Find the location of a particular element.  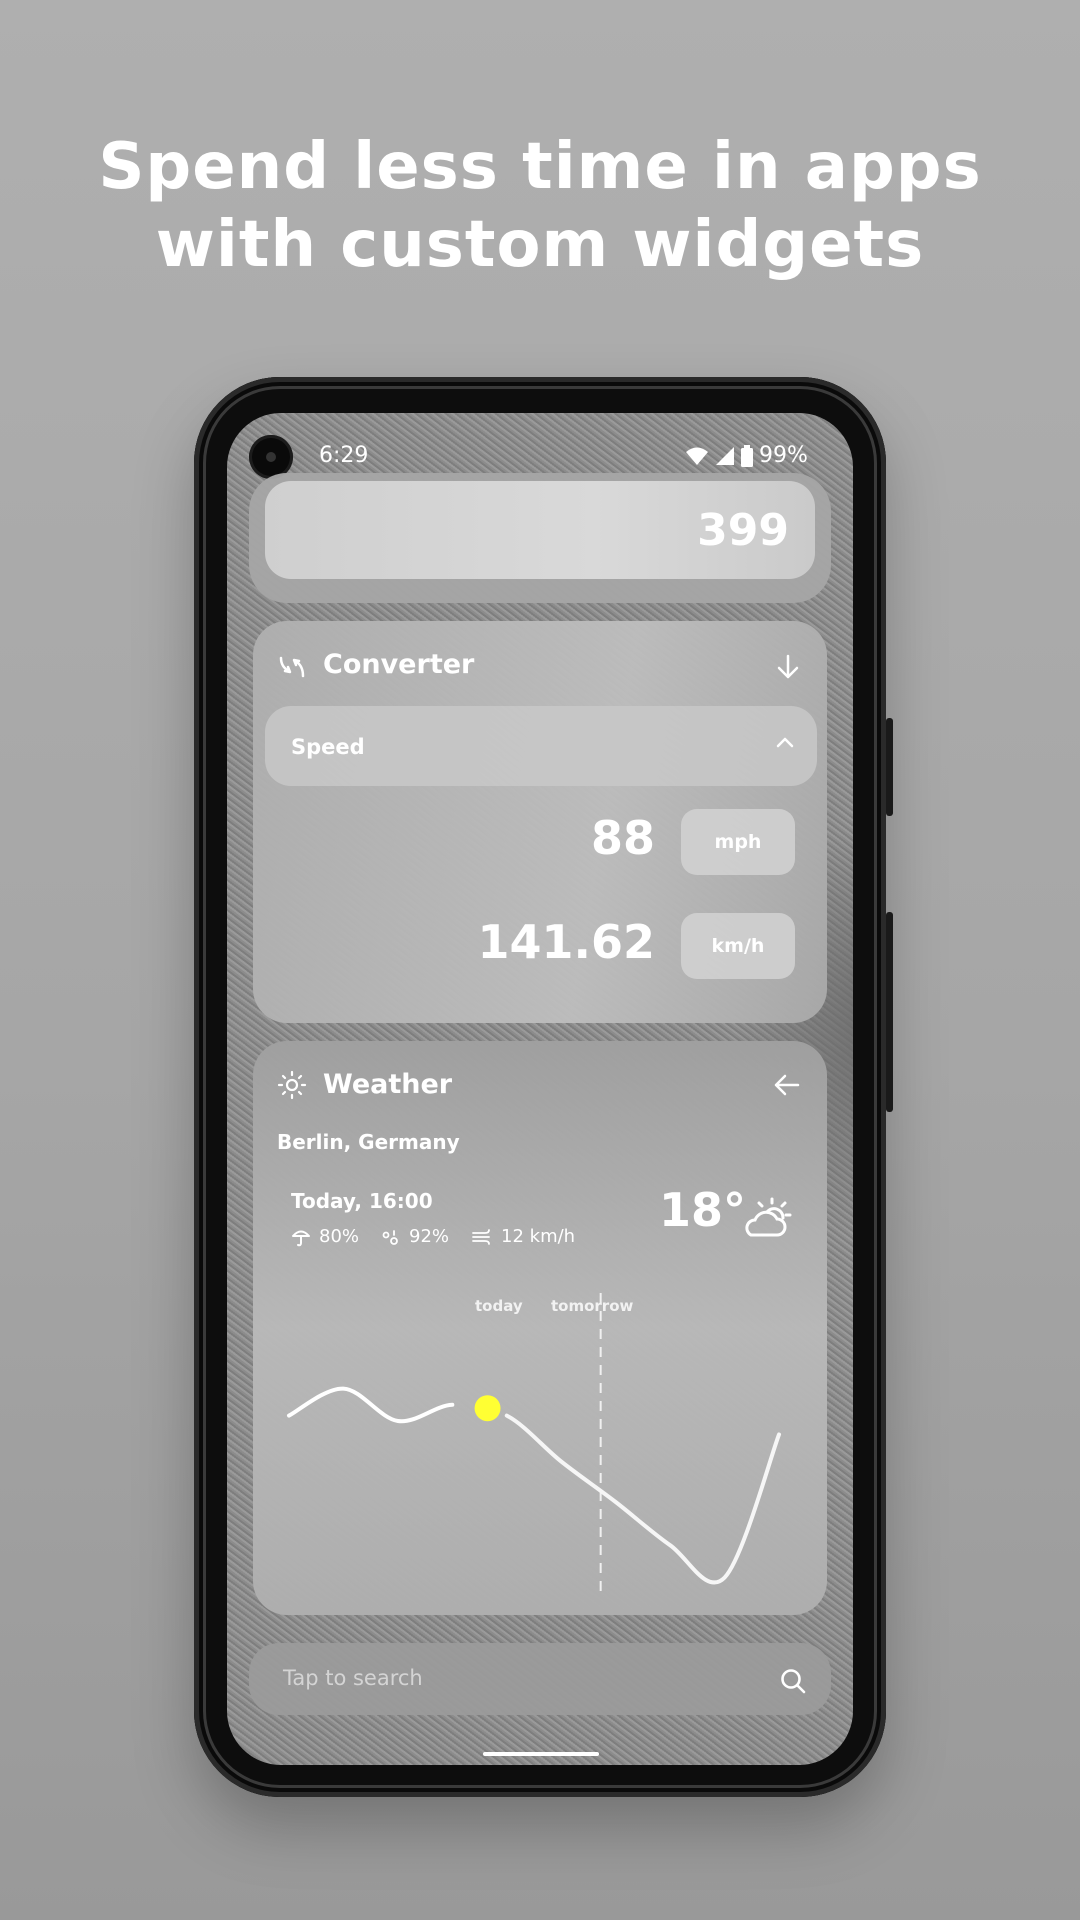

humidity-icon is located at coordinates (390, 1237).